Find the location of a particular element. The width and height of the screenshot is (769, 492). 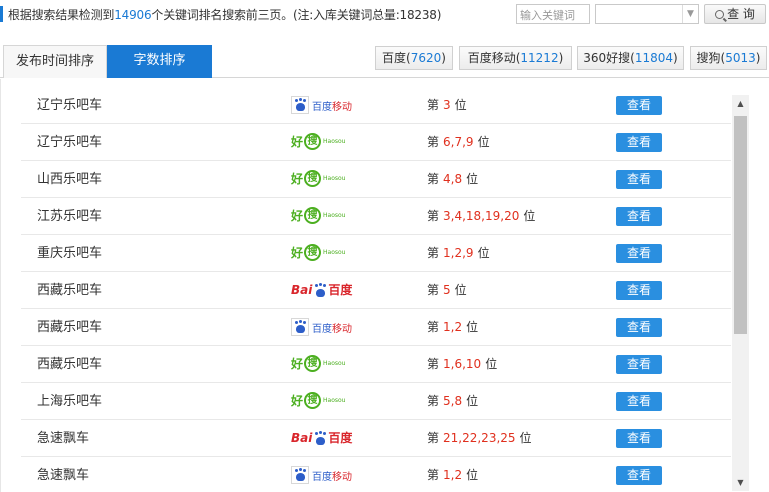

engine-filter-baidu: 百度(7620) is located at coordinates (414, 58).